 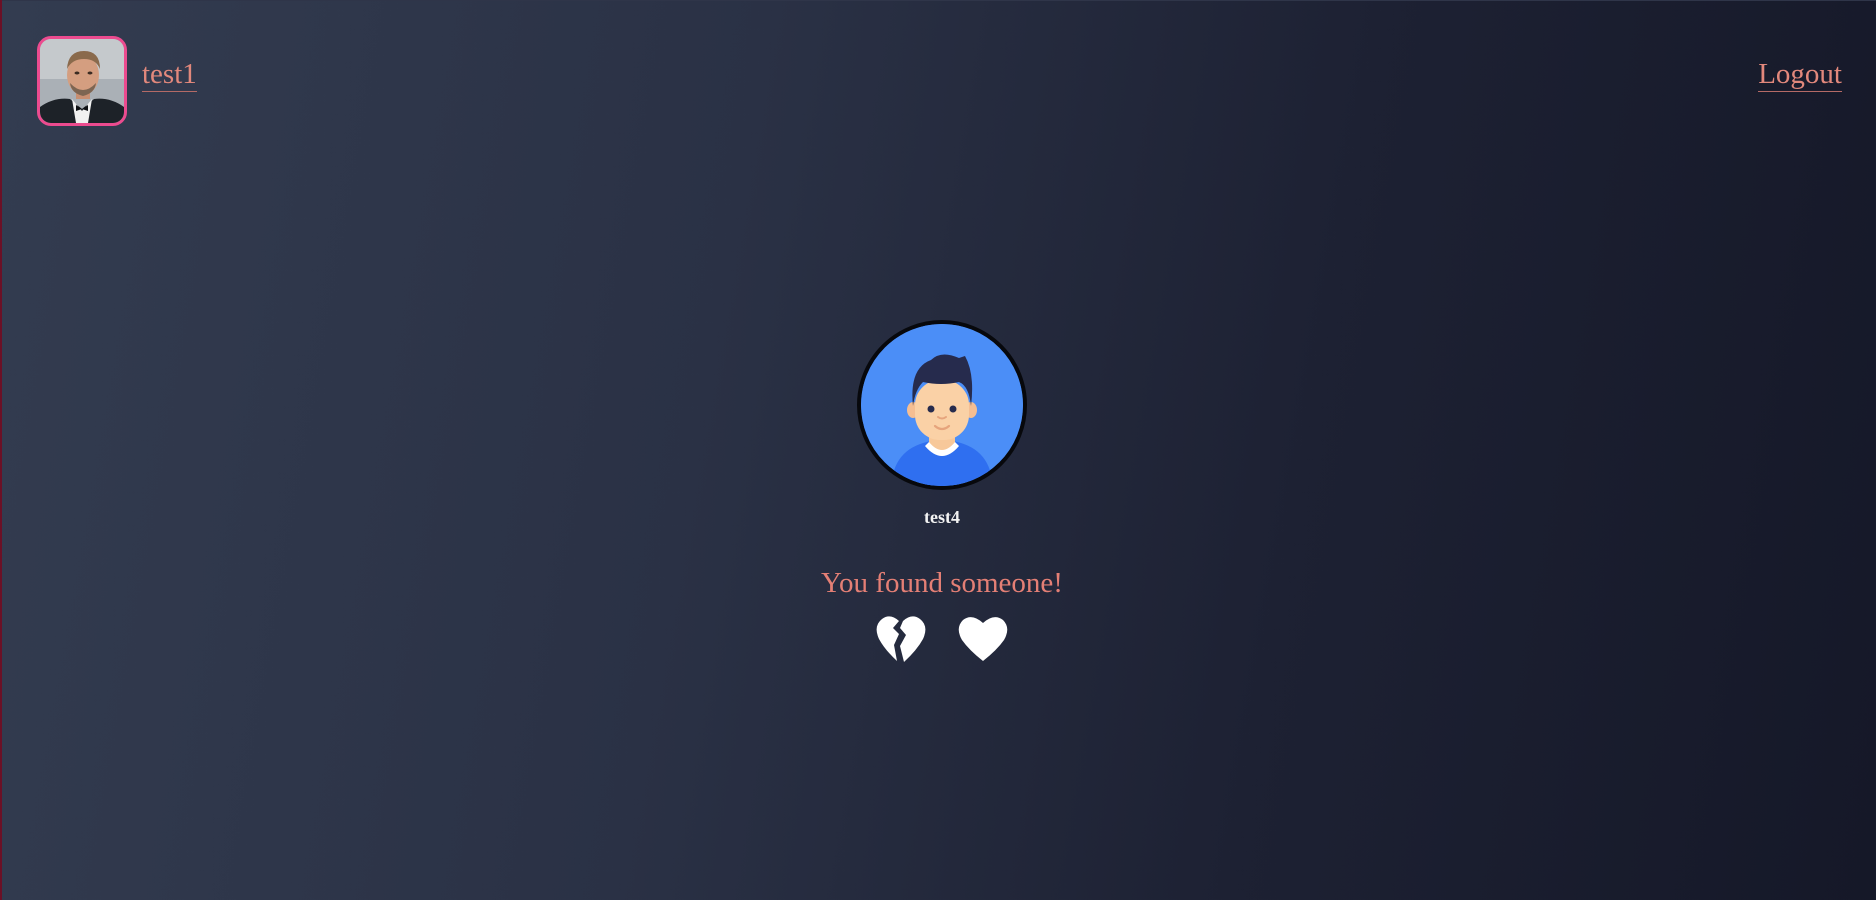 I want to click on user-photo-icon, so click(x=82, y=81).